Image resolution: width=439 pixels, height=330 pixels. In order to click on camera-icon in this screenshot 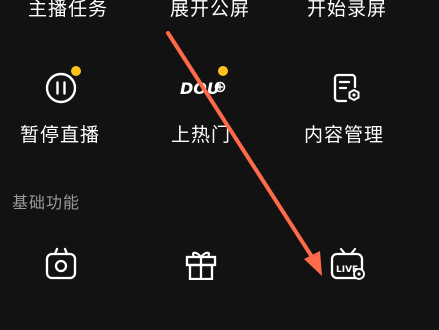, I will do `click(61, 263)`.